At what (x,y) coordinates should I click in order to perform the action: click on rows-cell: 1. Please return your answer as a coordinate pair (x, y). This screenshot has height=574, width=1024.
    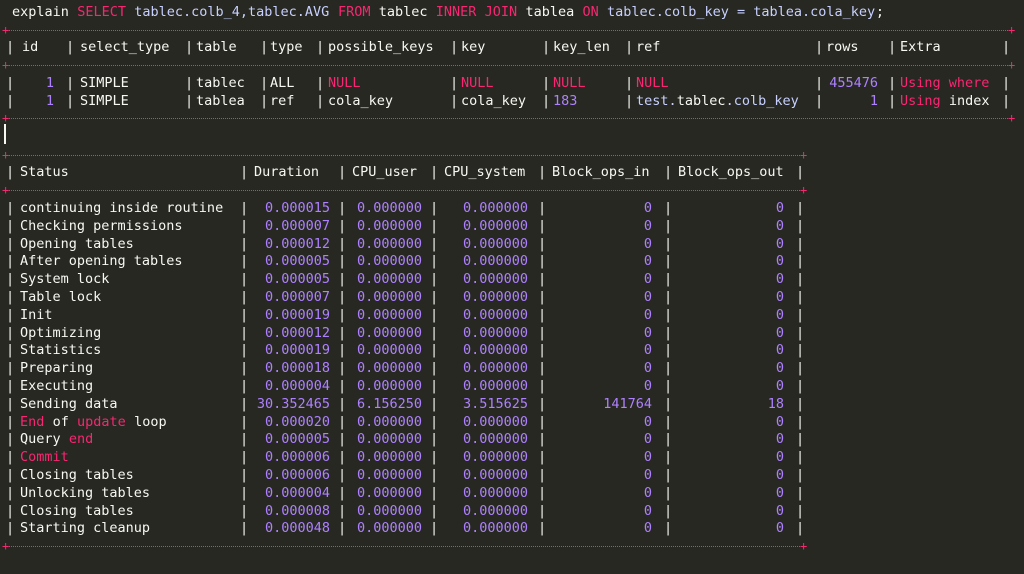
    Looking at the image, I should click on (873, 101).